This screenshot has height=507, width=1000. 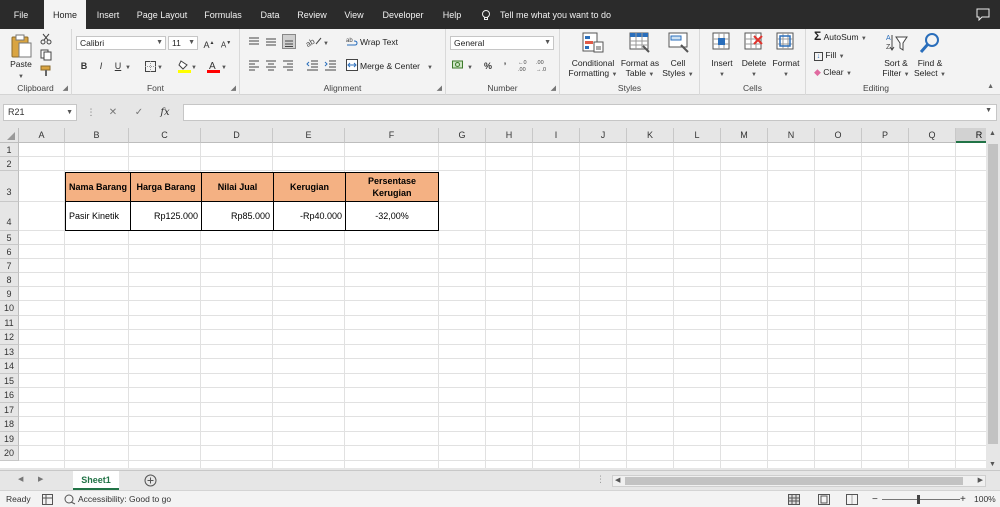 What do you see at coordinates (223, 14) in the screenshot?
I see `tab-formulas: Formulas` at bounding box center [223, 14].